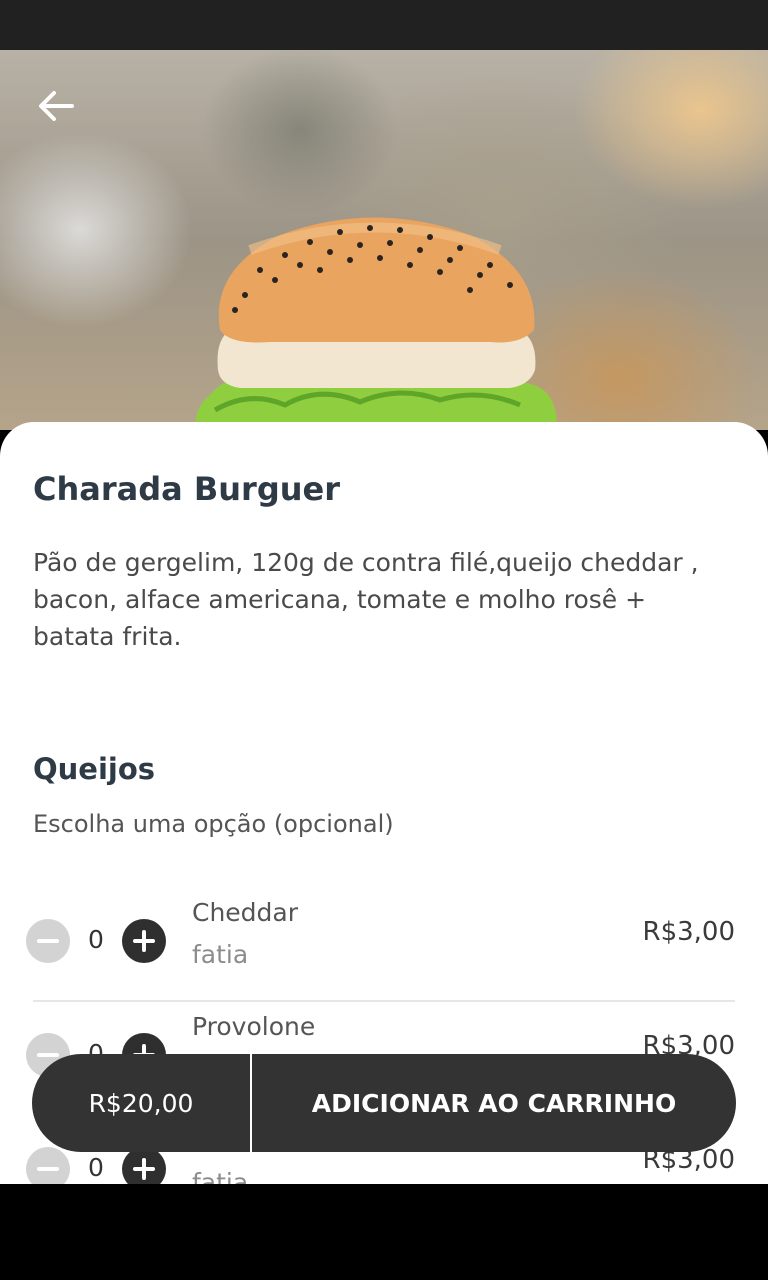  What do you see at coordinates (689, 932) in the screenshot?
I see `option-price: R$3,00` at bounding box center [689, 932].